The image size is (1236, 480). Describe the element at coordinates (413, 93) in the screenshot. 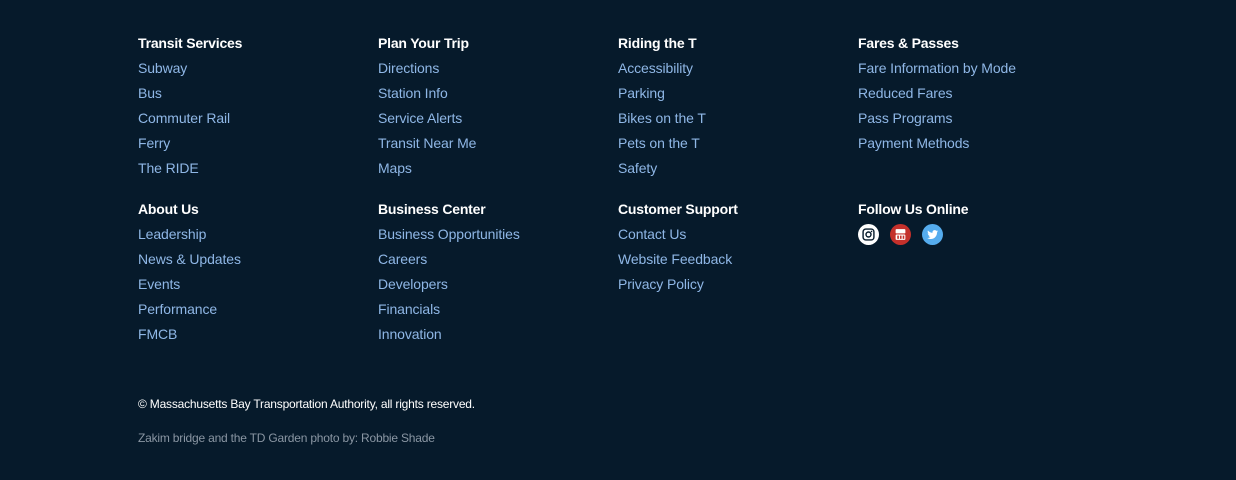

I see `footer-link-station-info: Station Info` at that location.